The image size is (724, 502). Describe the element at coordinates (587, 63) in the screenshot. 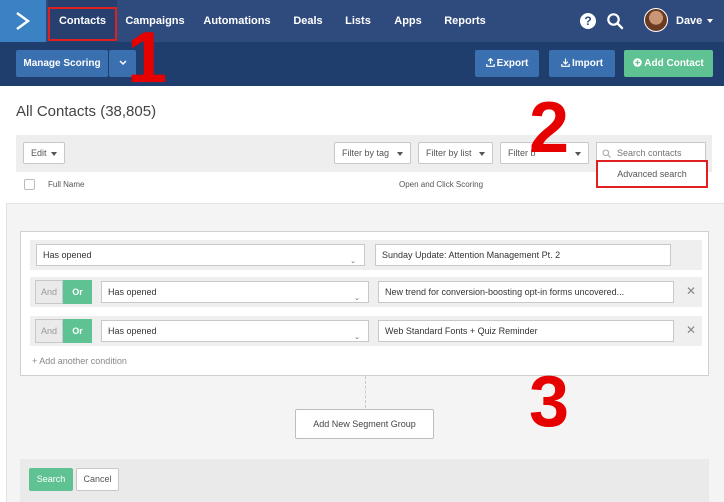

I see `import-label: Import` at that location.